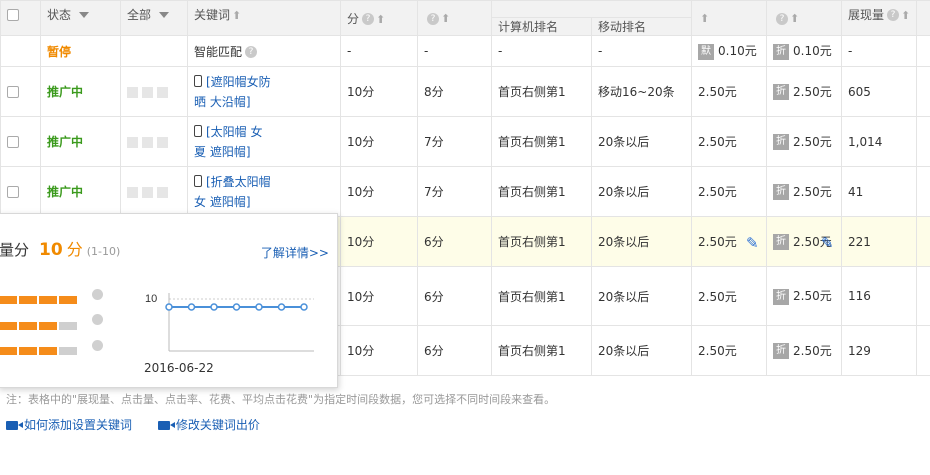  I want to click on status-header: 状态, so click(80, 18).